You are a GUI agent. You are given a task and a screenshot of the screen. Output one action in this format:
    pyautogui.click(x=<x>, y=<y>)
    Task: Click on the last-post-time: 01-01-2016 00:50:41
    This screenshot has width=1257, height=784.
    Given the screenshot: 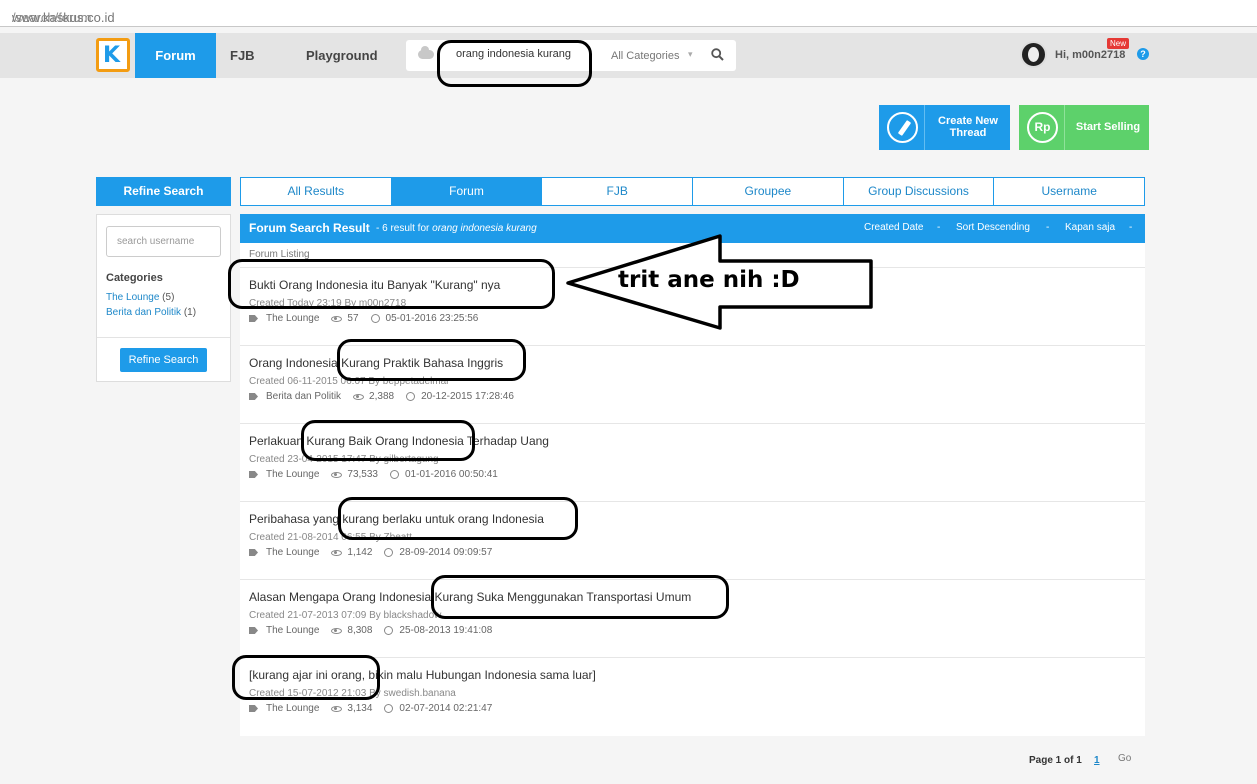 What is the action you would take?
    pyautogui.click(x=451, y=474)
    